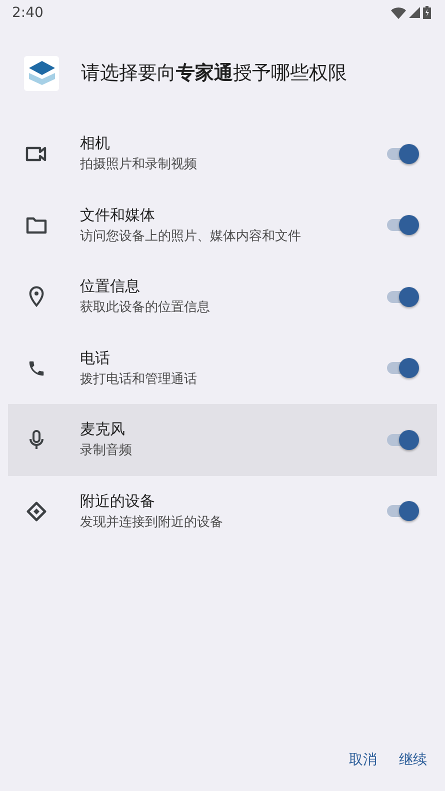 The image size is (445, 791). I want to click on permission-name: 文件和媒体, so click(118, 215).